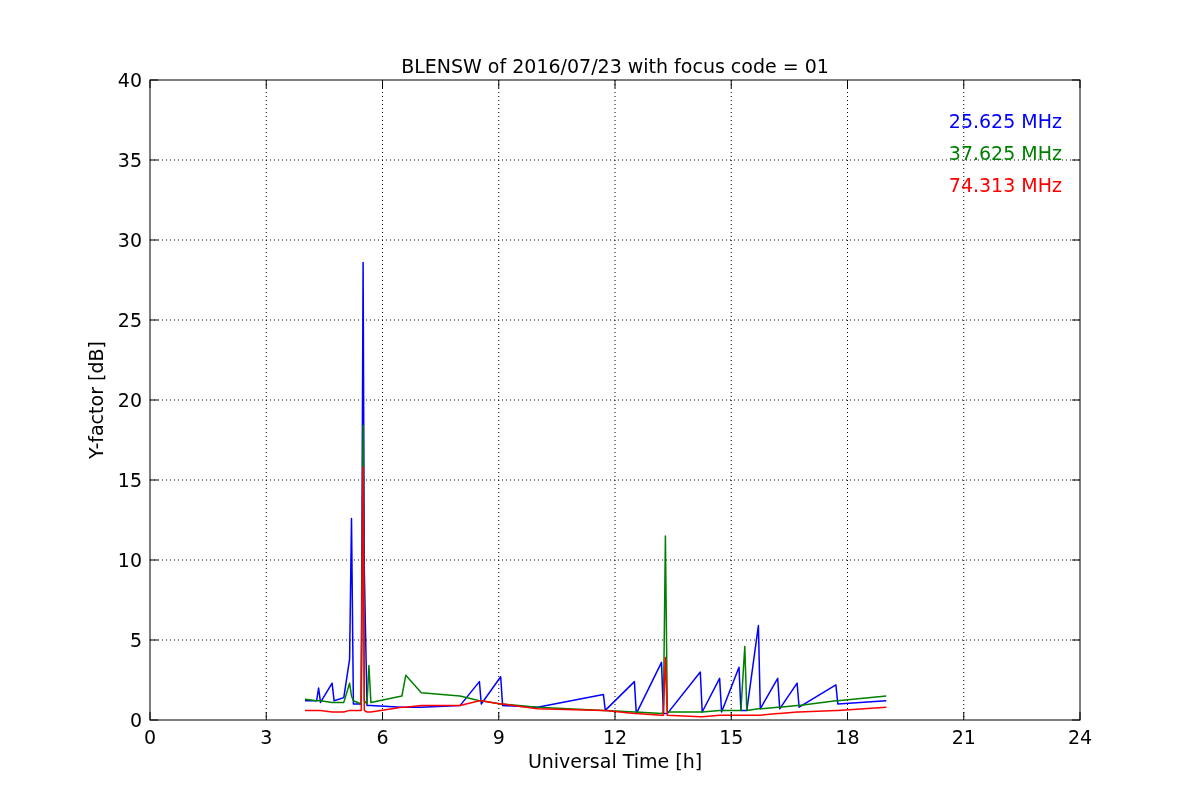 This screenshot has width=1200, height=800. Describe the element at coordinates (615, 66) in the screenshot. I see `chart-title: BLENSW of 2016/07/23 with focus code = 01` at that location.